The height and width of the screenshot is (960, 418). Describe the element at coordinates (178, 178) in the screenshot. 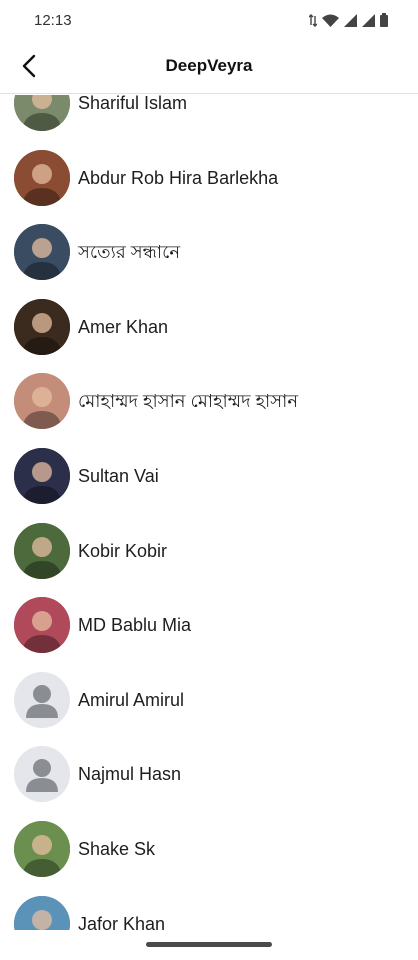

I see `friend-name: Abdur Rob Hira Barlekha` at that location.